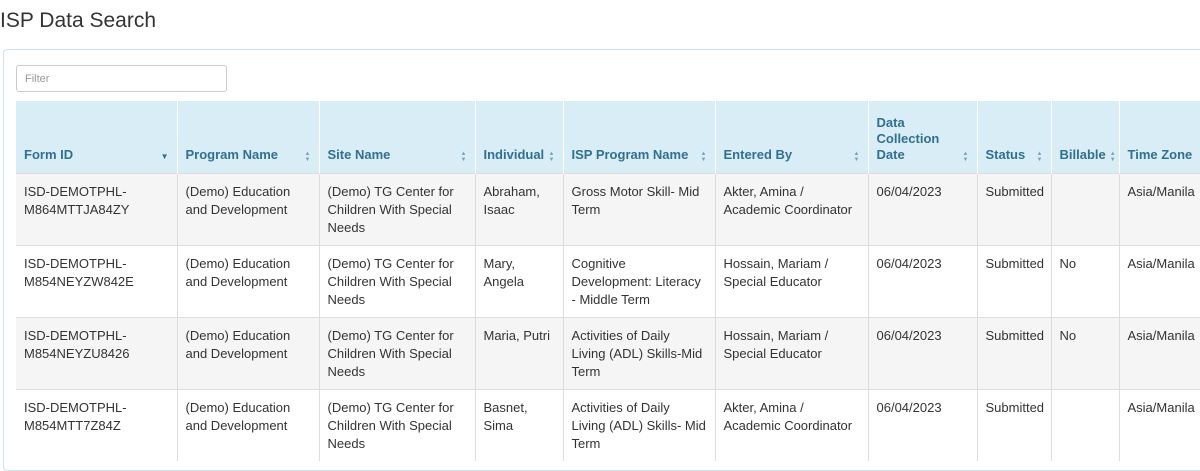  I want to click on column-header-label: Entered By, so click(758, 154).